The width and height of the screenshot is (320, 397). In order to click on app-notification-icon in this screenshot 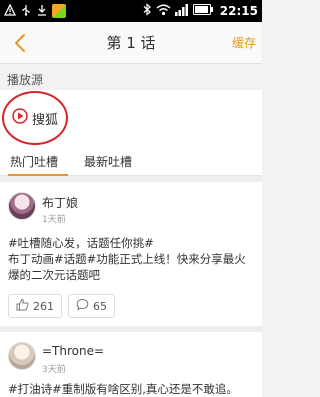, I will do `click(59, 11)`.